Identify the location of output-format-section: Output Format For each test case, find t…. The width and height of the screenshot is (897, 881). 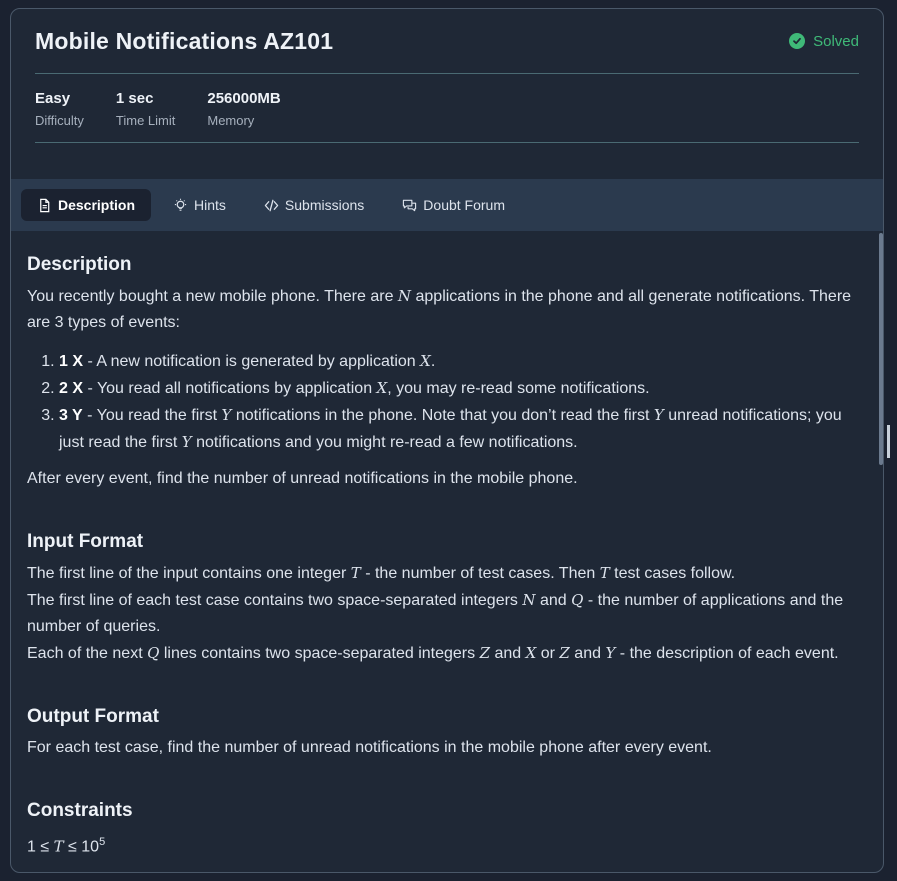
(441, 714).